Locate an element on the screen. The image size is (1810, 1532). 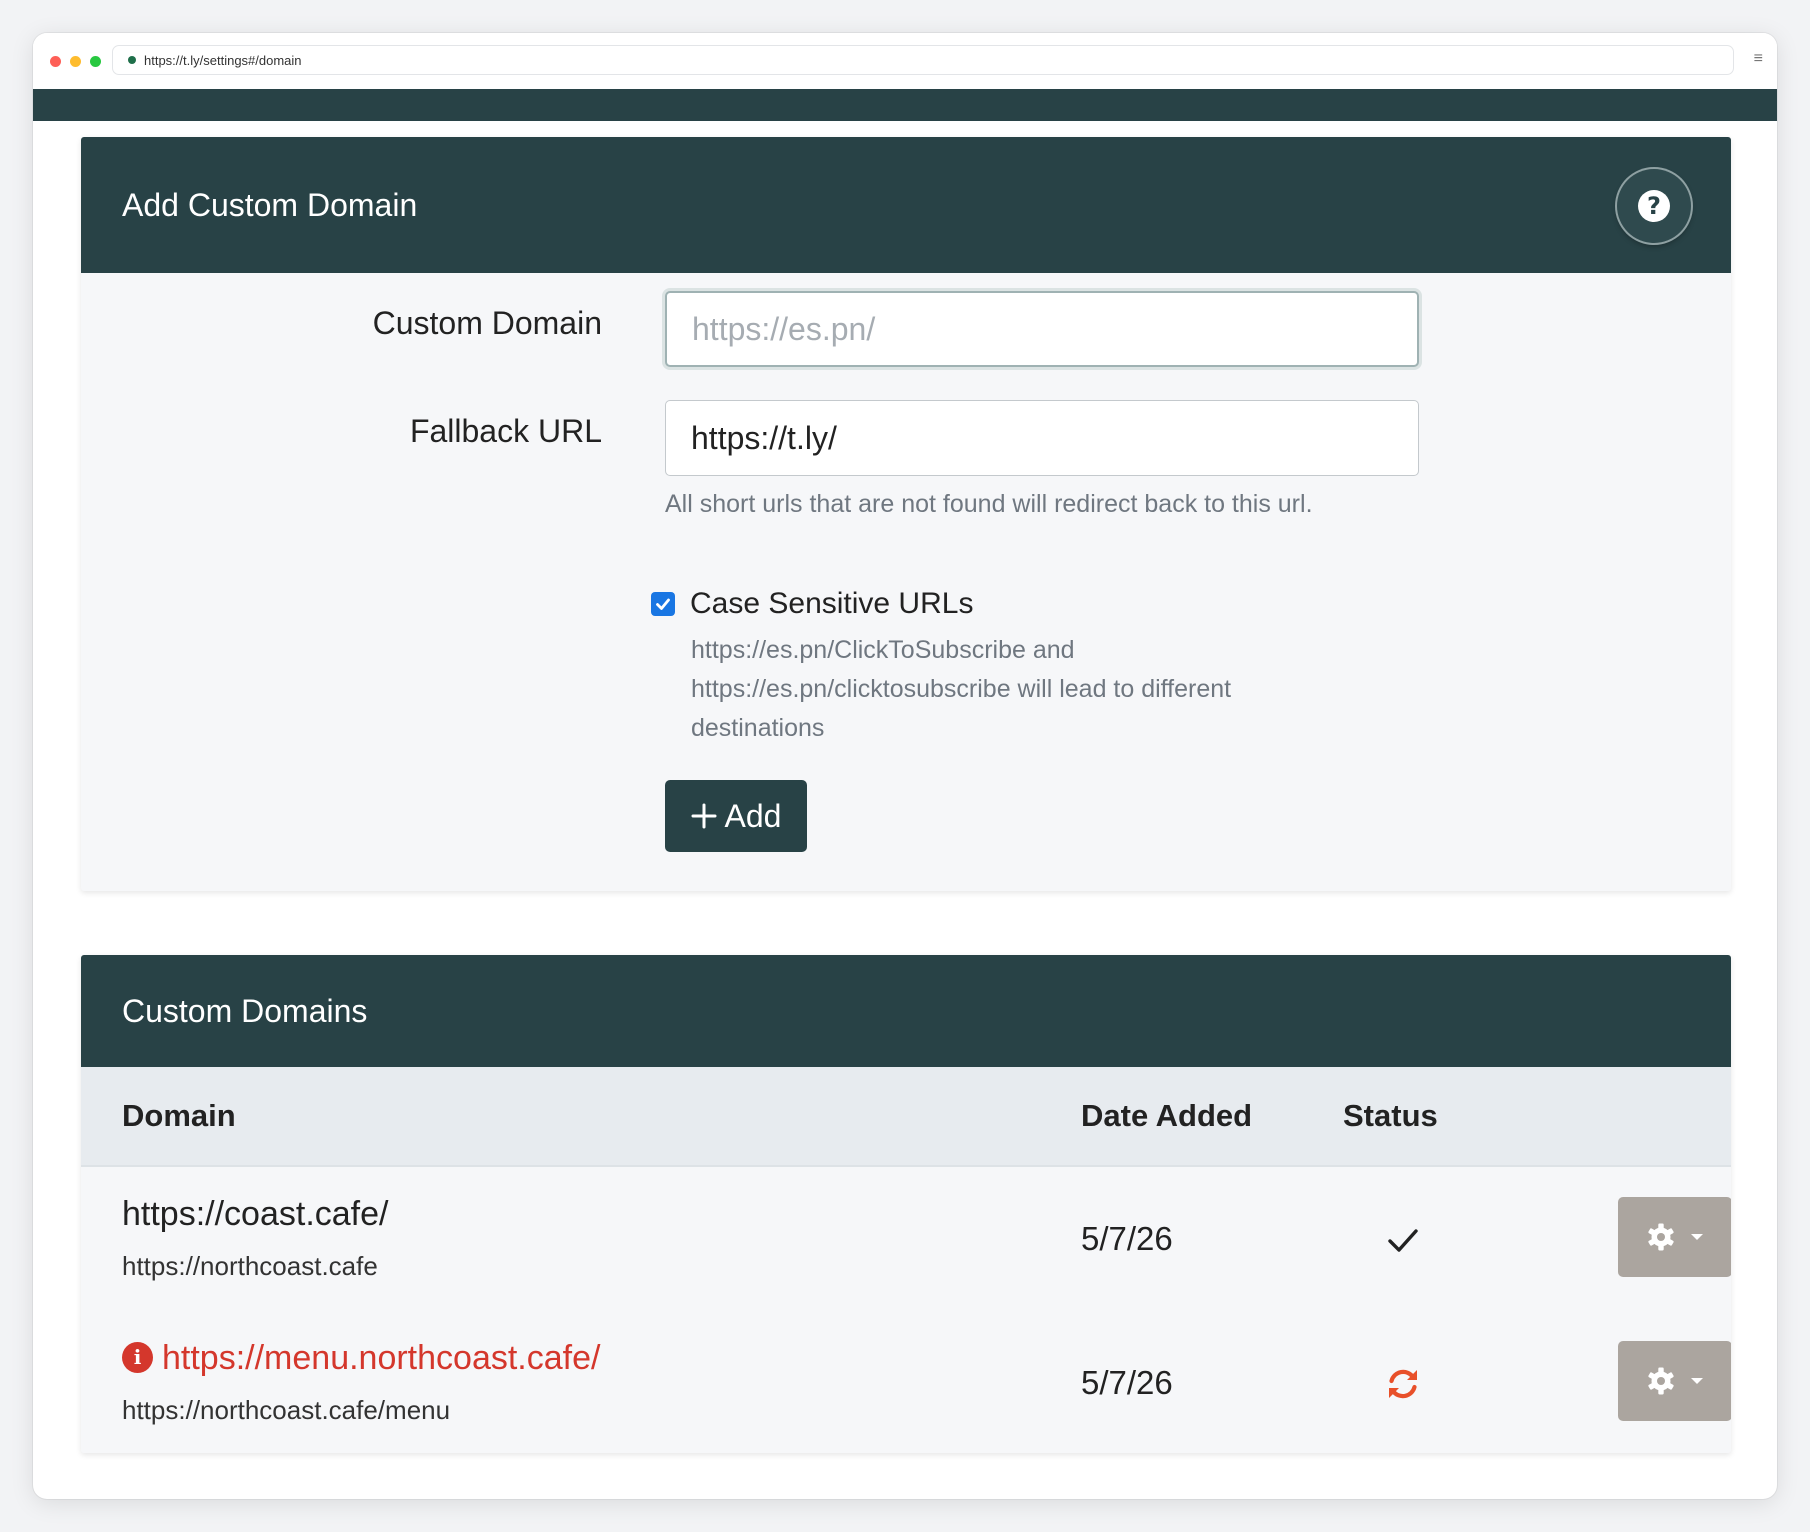
custom-domain-input is located at coordinates (1042, 329).